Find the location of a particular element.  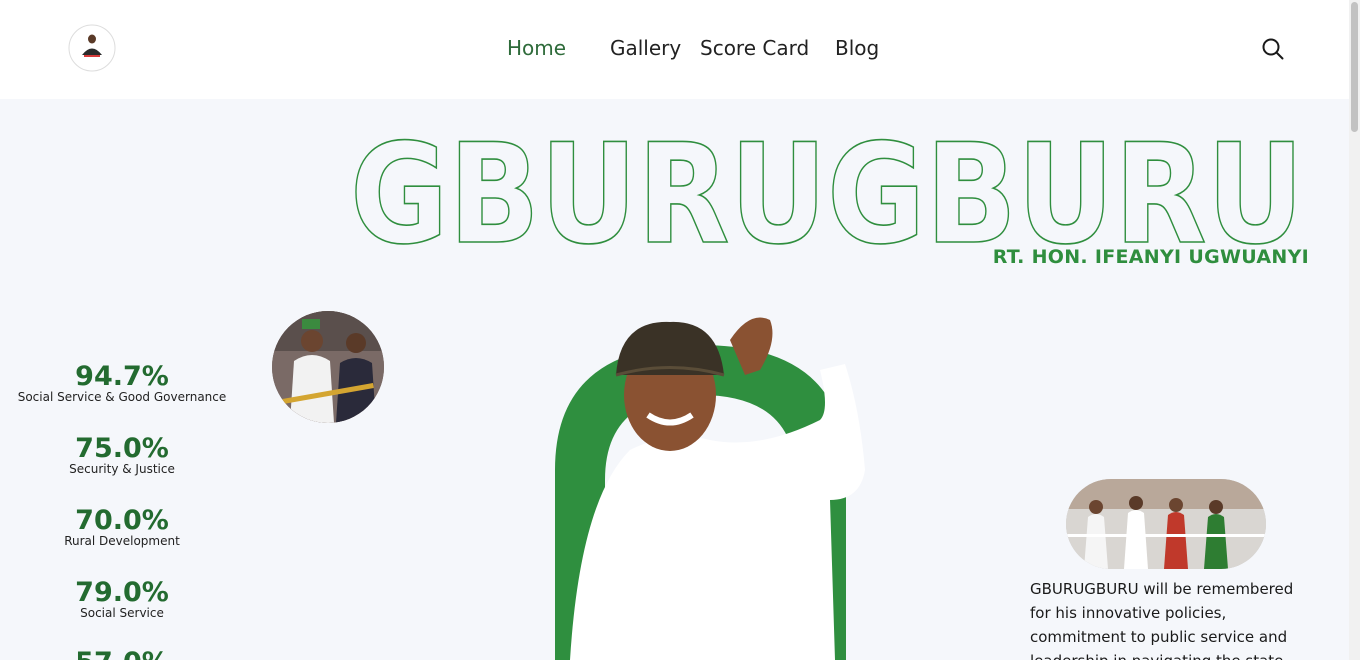

scrollbar-thumb is located at coordinates (1354, 67).